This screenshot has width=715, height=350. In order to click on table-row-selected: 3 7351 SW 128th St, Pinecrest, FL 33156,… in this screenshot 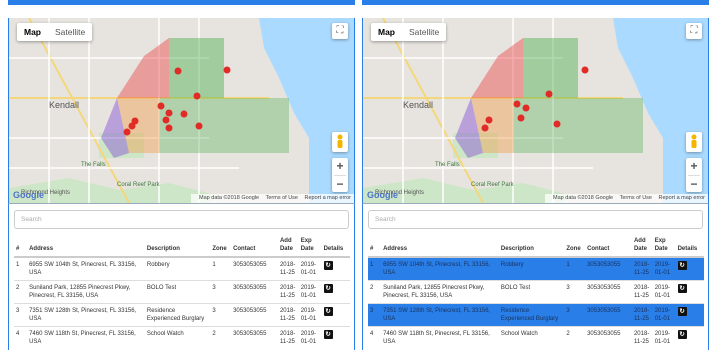, I will do `click(536, 315)`.